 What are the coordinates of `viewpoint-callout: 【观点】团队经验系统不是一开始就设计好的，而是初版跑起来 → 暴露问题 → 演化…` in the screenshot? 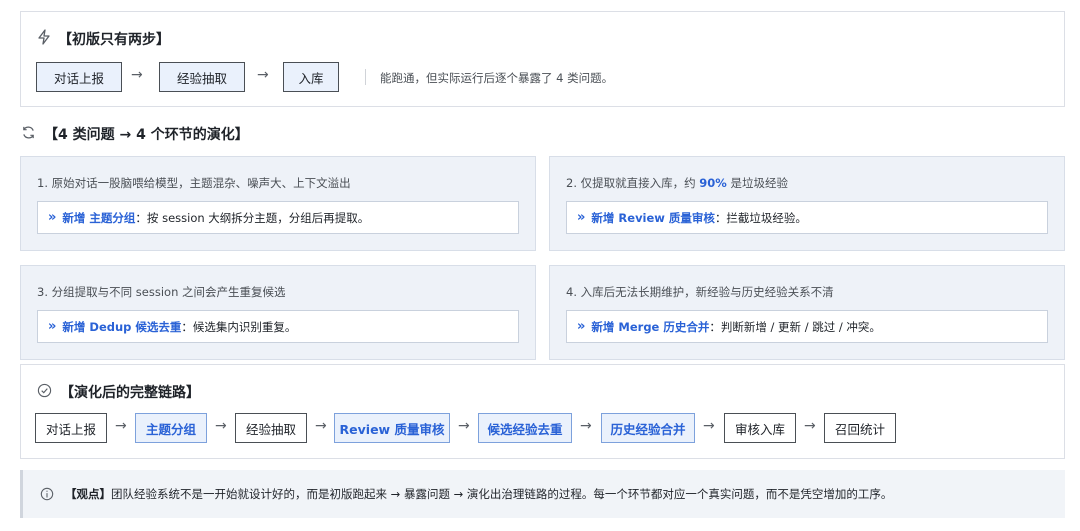 It's located at (542, 494).